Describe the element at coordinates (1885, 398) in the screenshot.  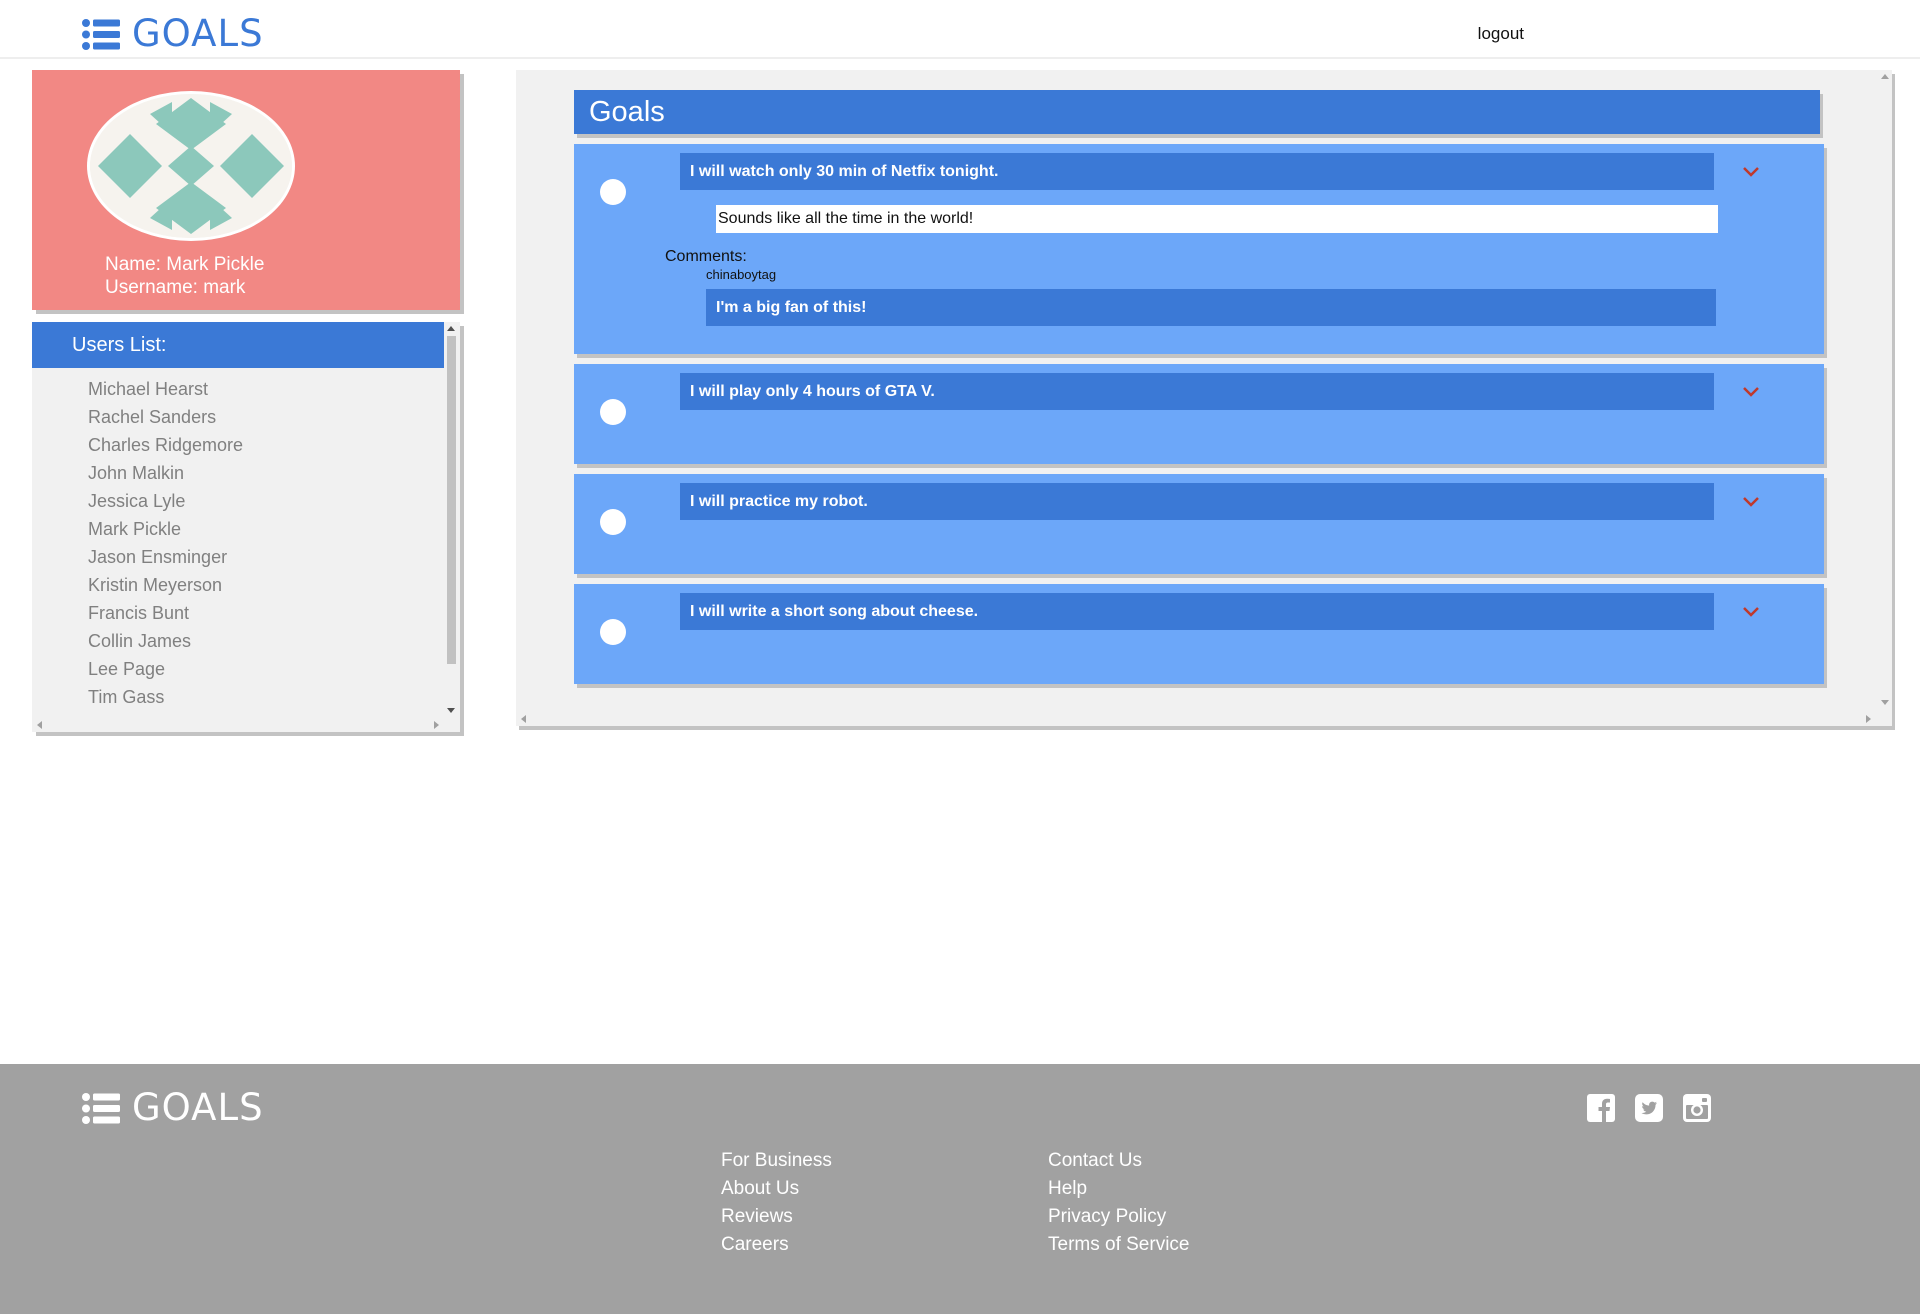
I see `goals-vertical-scrollbar` at that location.